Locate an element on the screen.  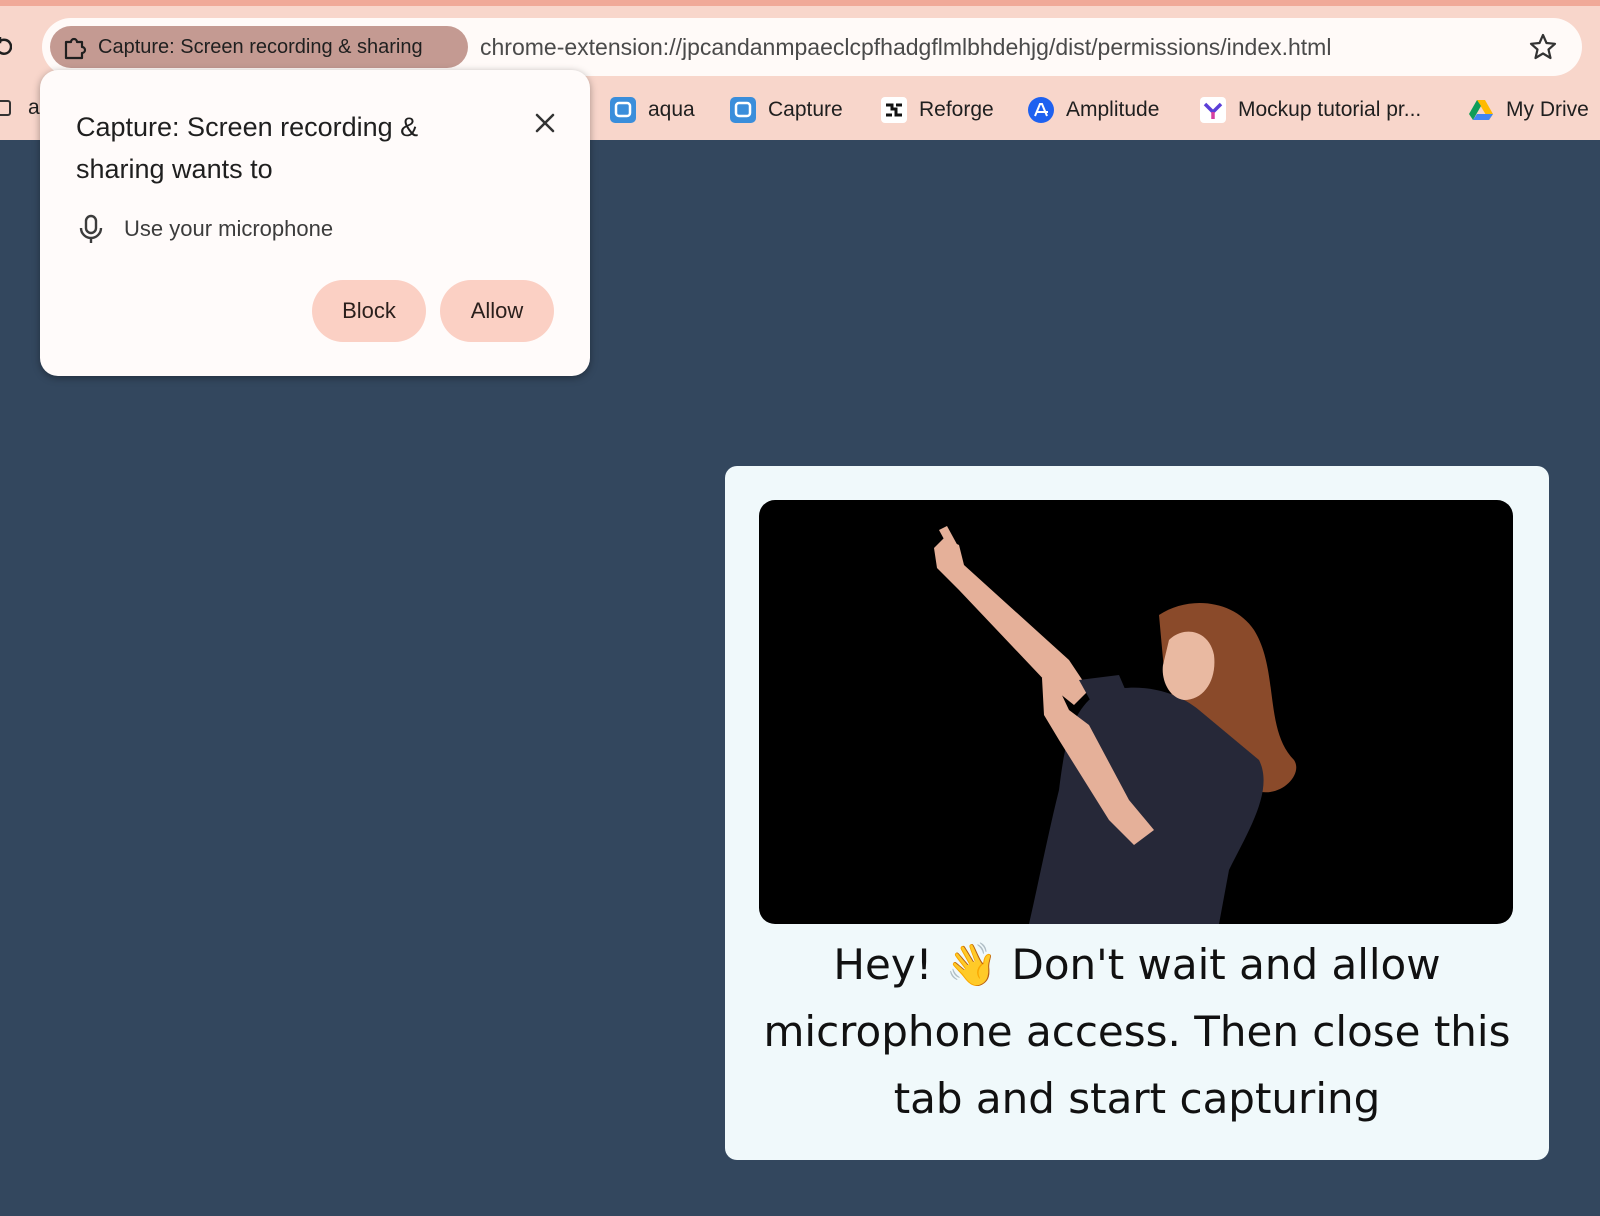
origin-chip: Capture: Screen recording & sharing is located at coordinates (259, 47).